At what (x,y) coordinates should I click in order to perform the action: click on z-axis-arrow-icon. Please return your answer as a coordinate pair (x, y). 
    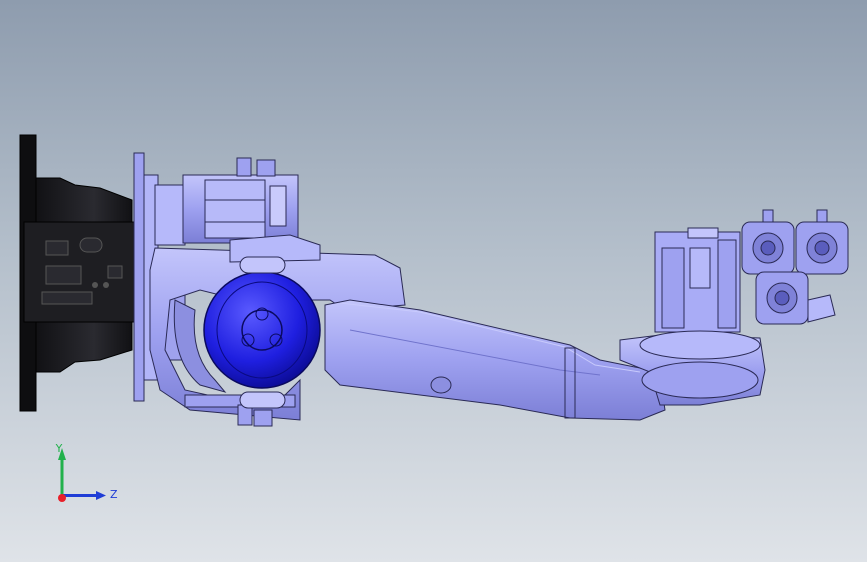
    Looking at the image, I should click on (101, 495).